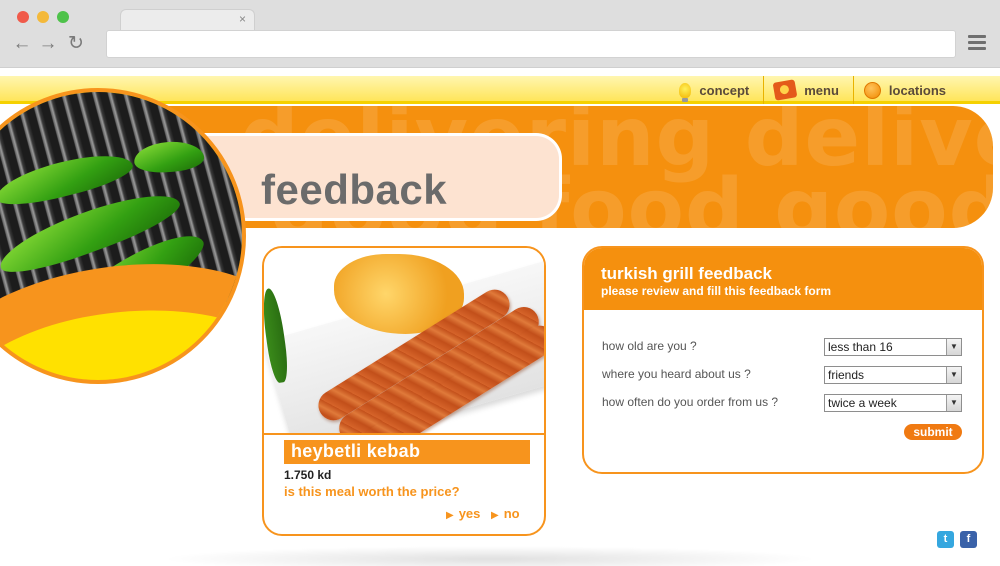  What do you see at coordinates (945, 539) in the screenshot?
I see `twitter-icon: t` at bounding box center [945, 539].